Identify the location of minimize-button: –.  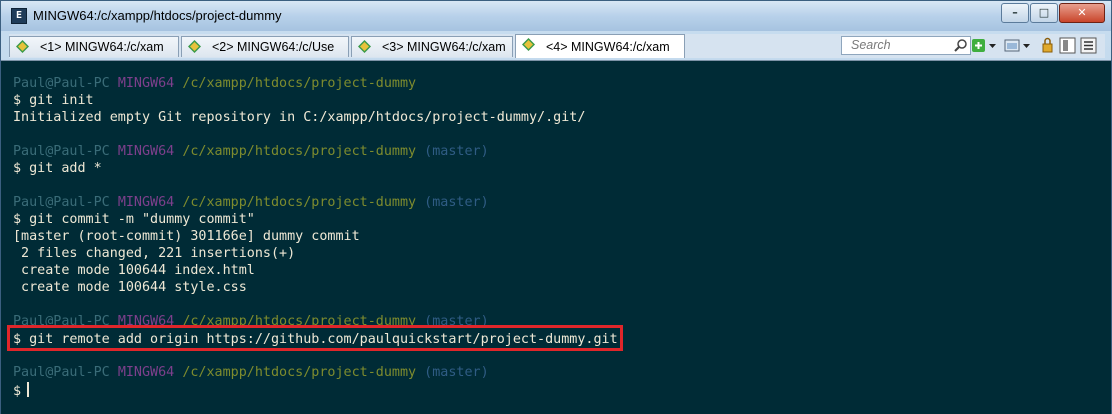
(1015, 13).